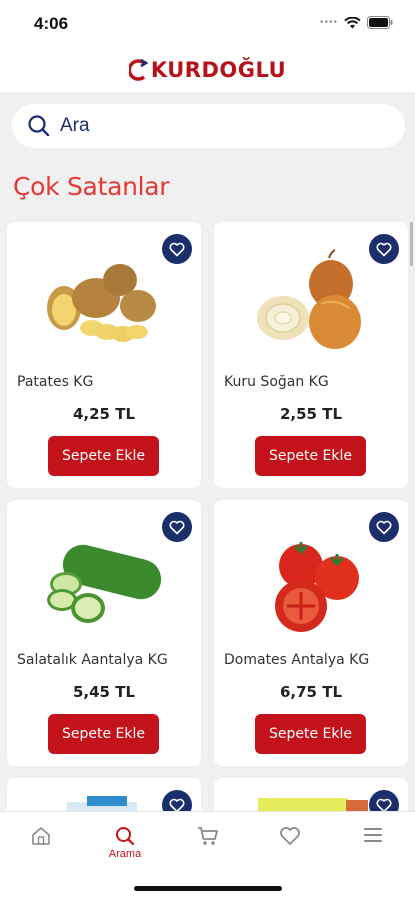 The width and height of the screenshot is (415, 900). What do you see at coordinates (311, 692) in the screenshot?
I see `product-price: 6,75 TL` at bounding box center [311, 692].